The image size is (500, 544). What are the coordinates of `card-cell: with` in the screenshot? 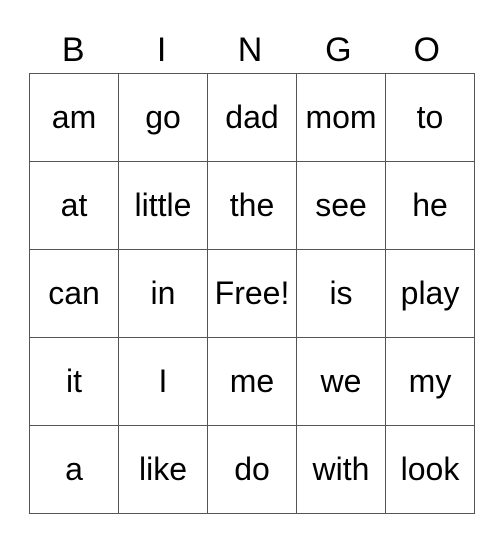 It's located at (341, 469).